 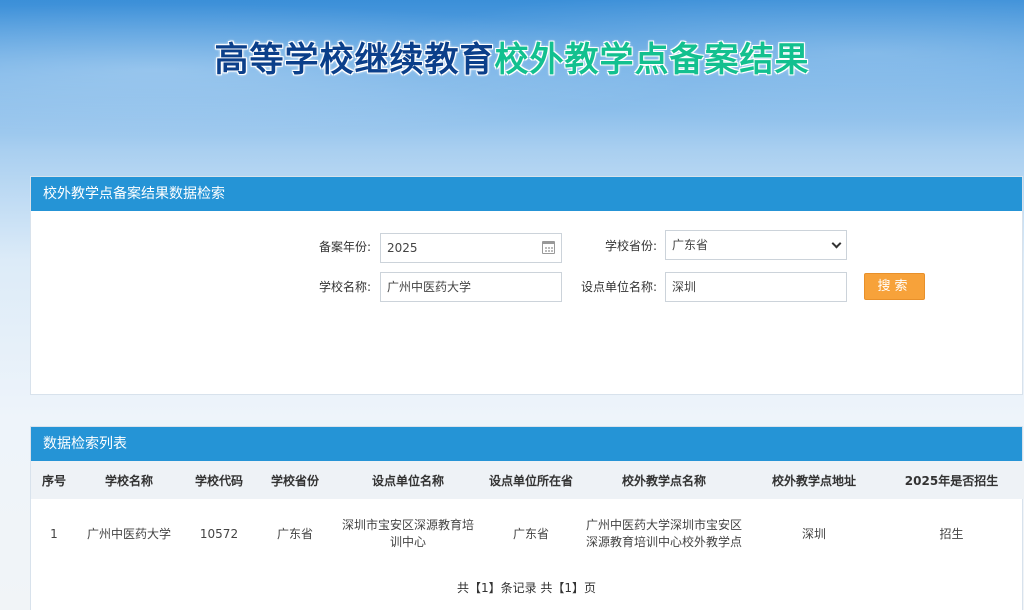 I want to click on unit-label: 设点单位名称:, so click(x=618, y=287).